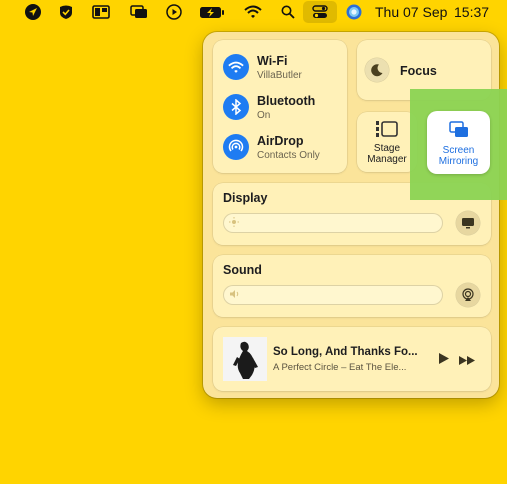  Describe the element at coordinates (174, 12) in the screenshot. I see `play-icon` at that location.